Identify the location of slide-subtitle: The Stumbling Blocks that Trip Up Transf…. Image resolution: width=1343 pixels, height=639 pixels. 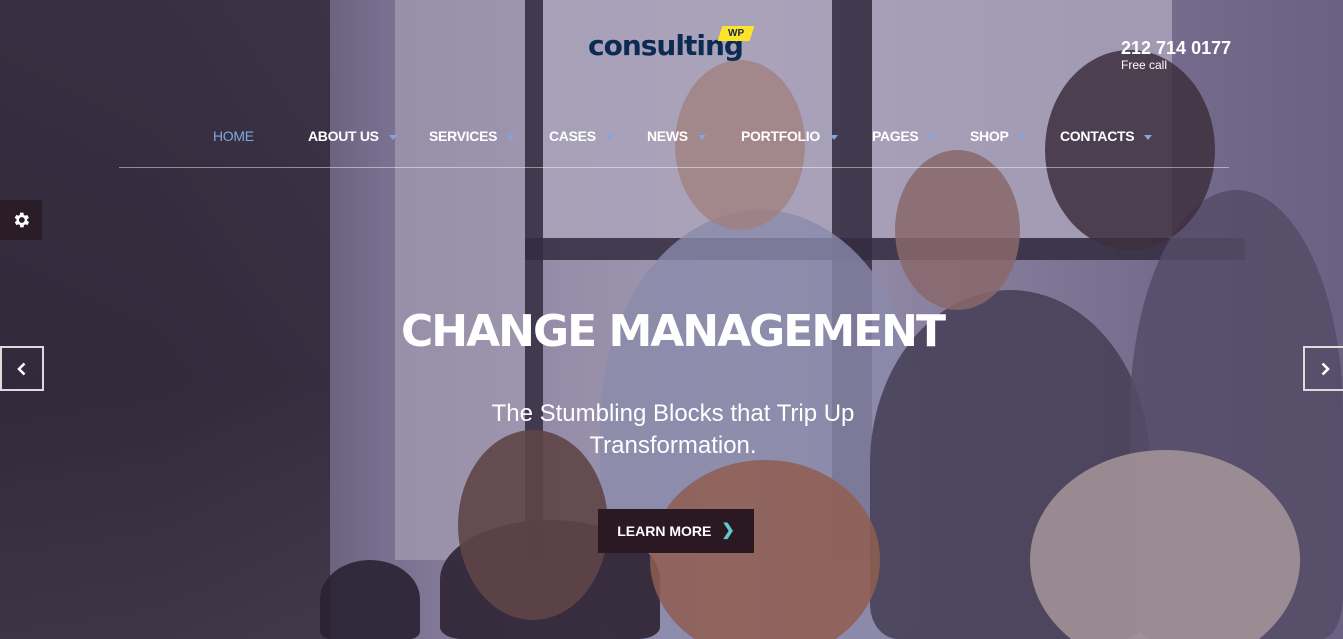
(673, 429).